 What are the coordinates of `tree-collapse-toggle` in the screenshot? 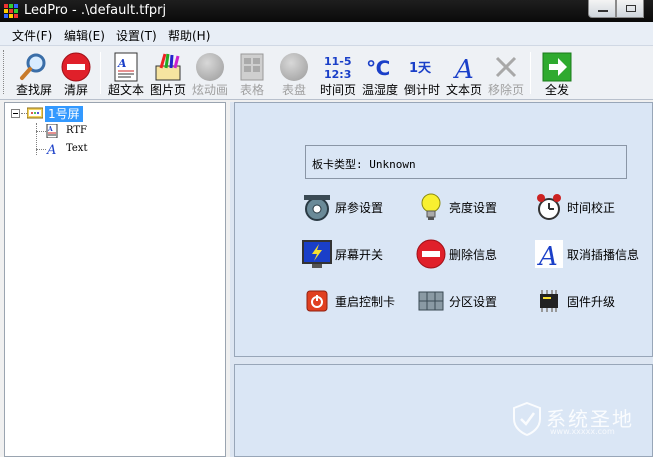 It's located at (15, 113).